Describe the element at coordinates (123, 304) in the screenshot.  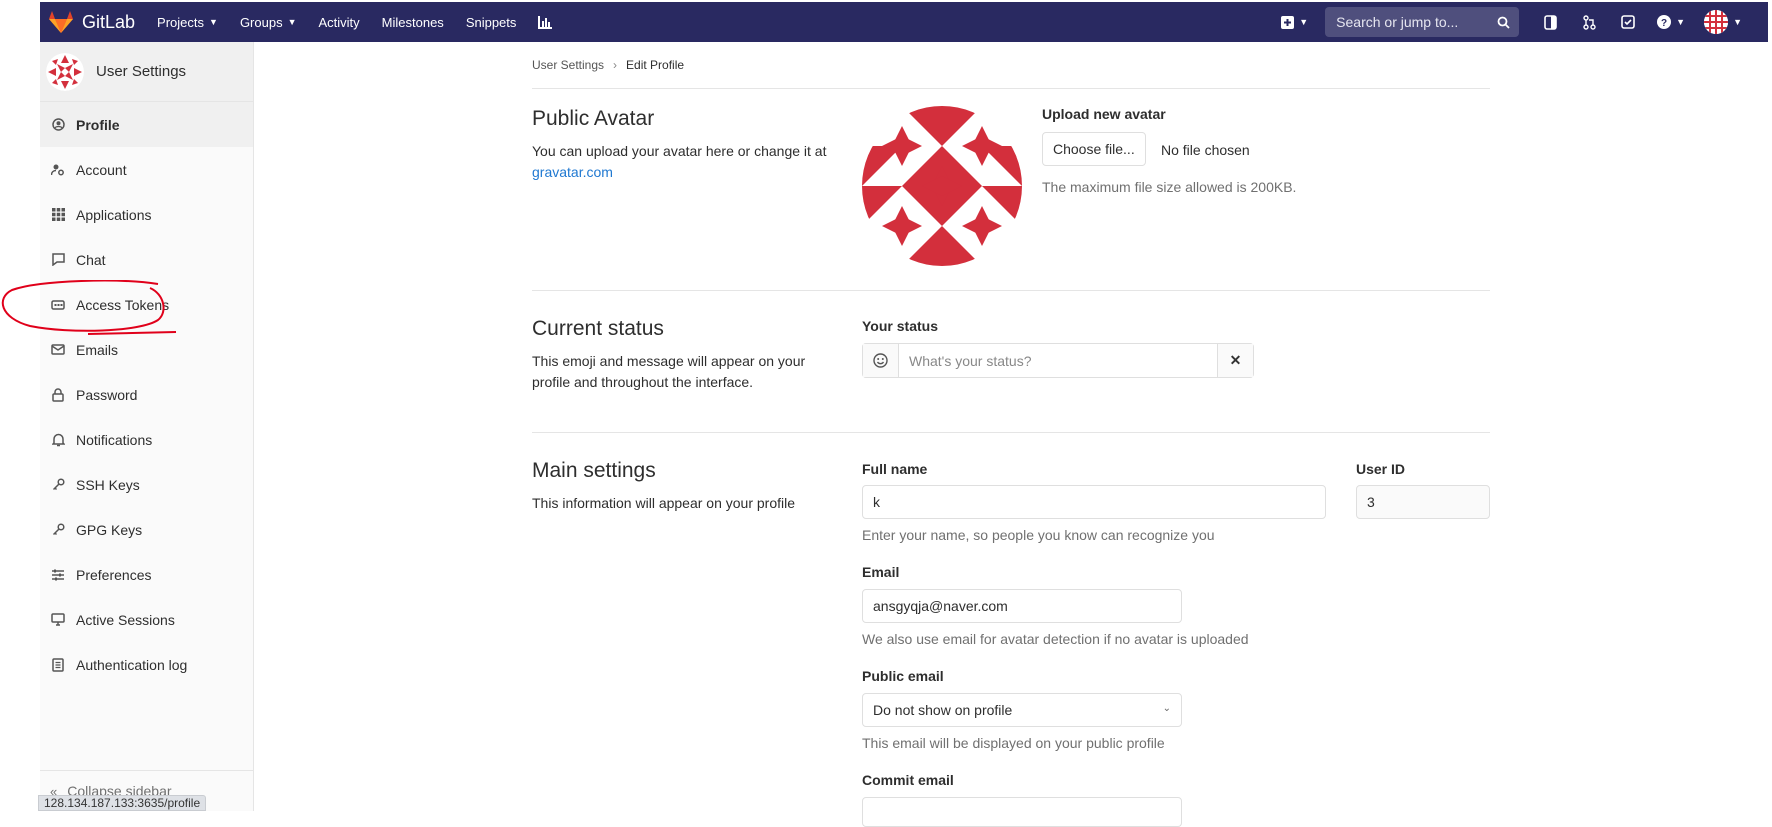
I see `sidebar-item-label: Access Tokens` at that location.